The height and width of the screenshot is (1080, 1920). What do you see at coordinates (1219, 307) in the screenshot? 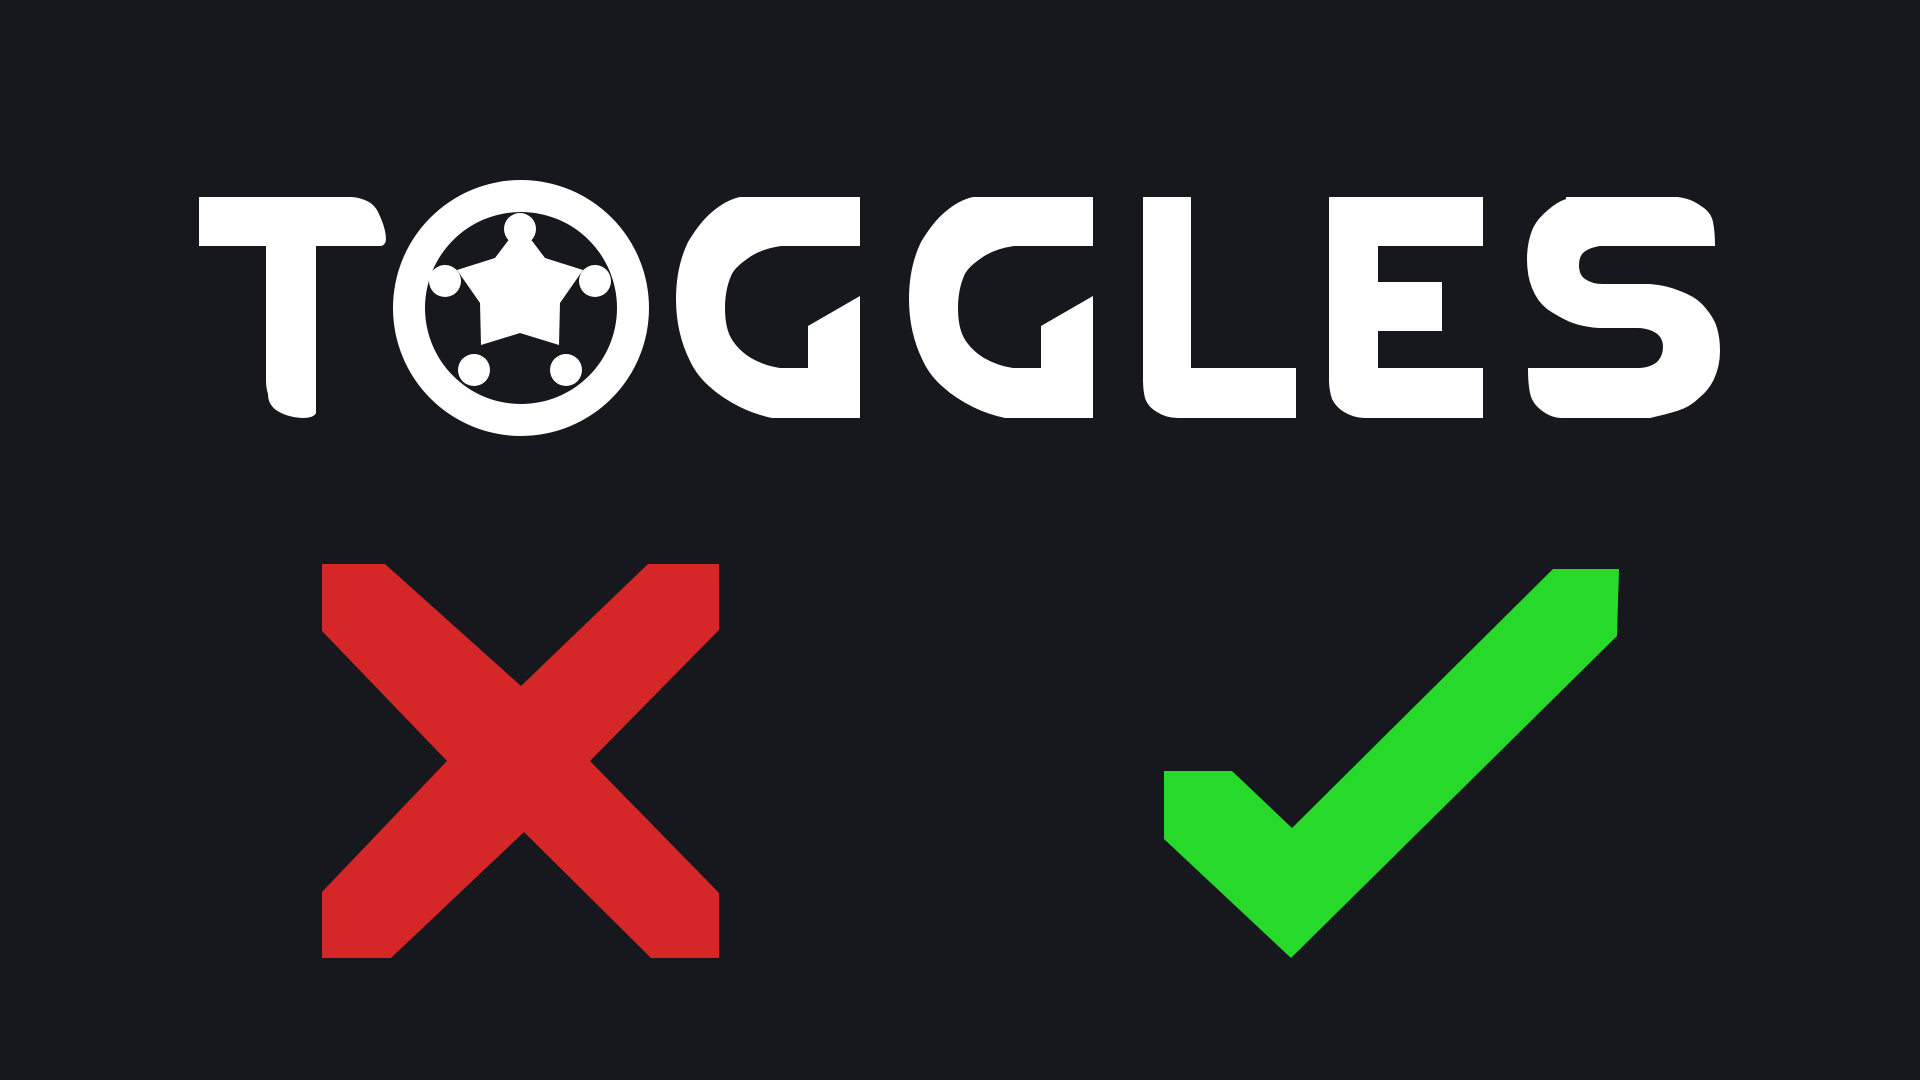
I see `title-letter-l` at bounding box center [1219, 307].